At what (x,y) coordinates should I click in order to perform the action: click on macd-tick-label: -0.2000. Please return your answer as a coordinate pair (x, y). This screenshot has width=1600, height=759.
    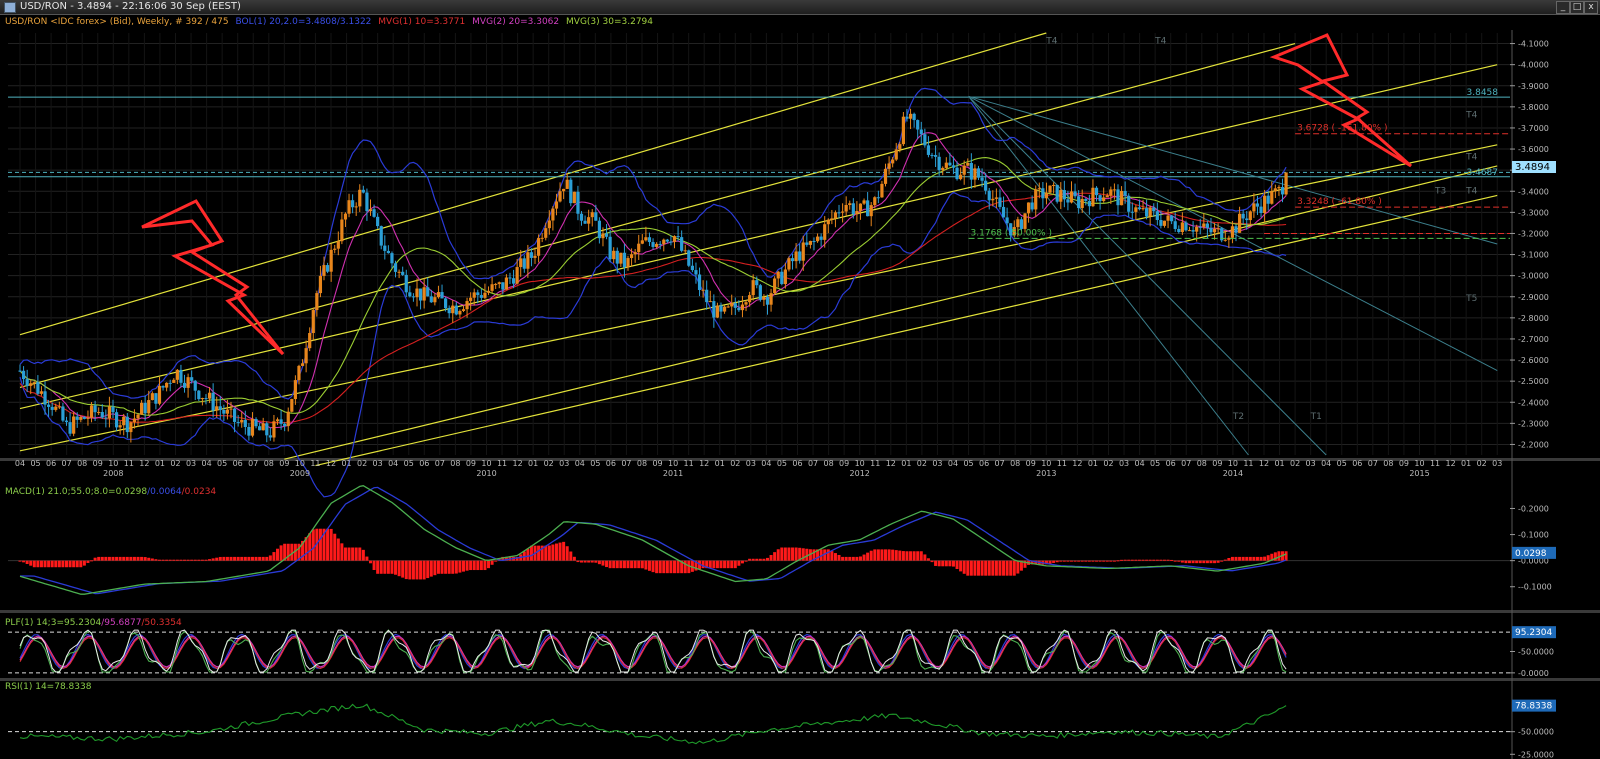
    Looking at the image, I should click on (1533, 508).